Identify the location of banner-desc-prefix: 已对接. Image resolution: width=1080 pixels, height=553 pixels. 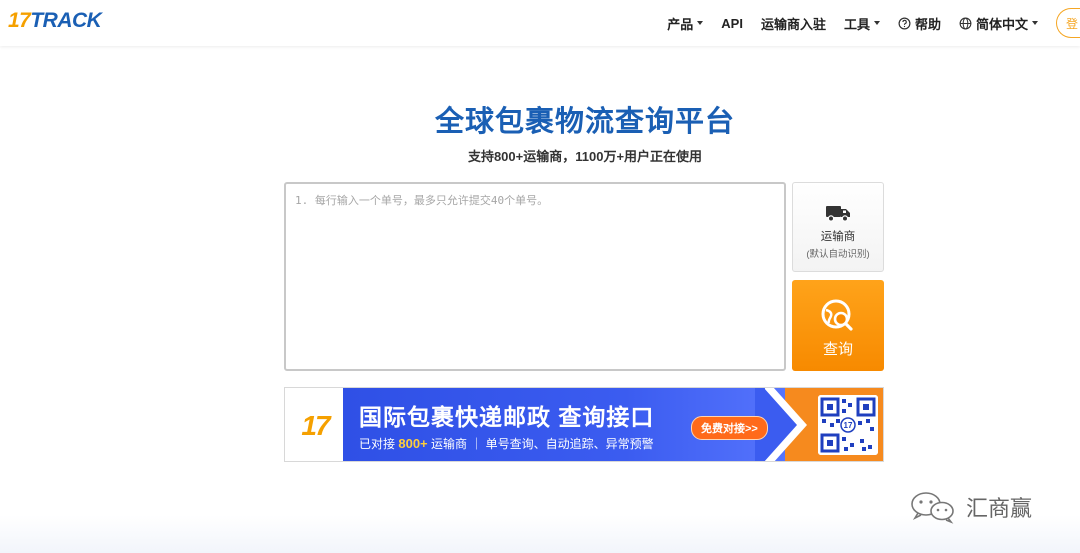
(377, 444).